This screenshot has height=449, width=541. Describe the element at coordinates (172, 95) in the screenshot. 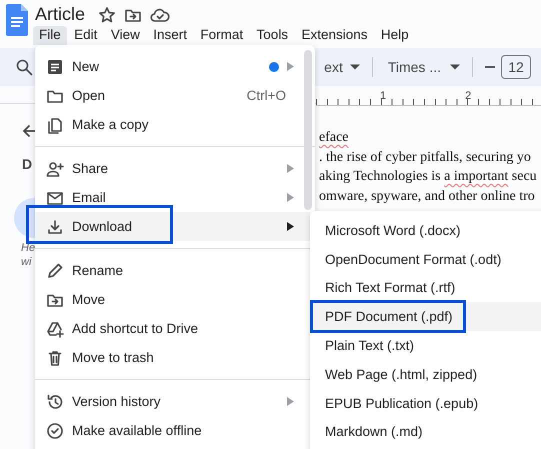

I see `menu-item: Open Ctrl+O` at that location.